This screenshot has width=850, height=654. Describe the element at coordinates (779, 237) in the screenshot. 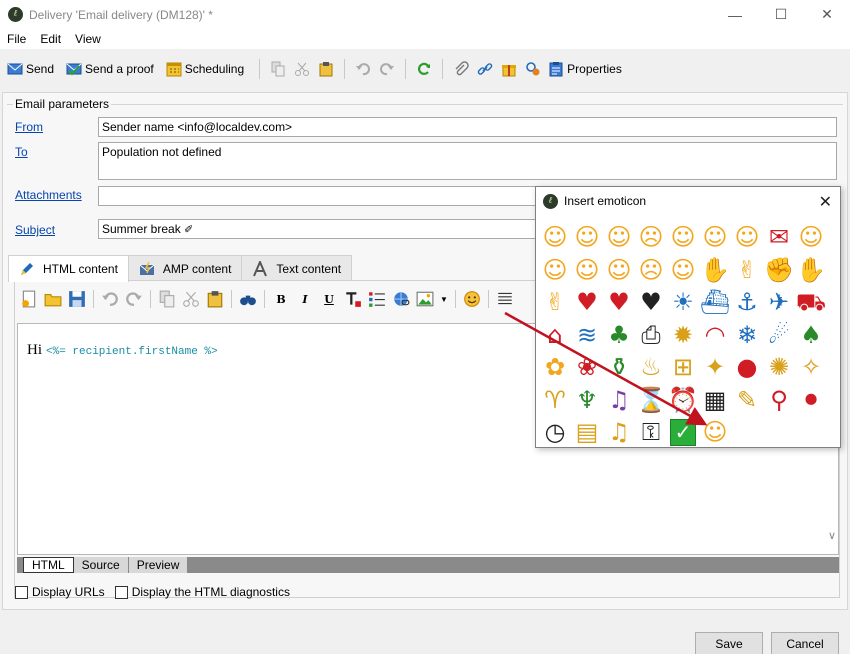

I see `love-letter-icon: ✉` at that location.